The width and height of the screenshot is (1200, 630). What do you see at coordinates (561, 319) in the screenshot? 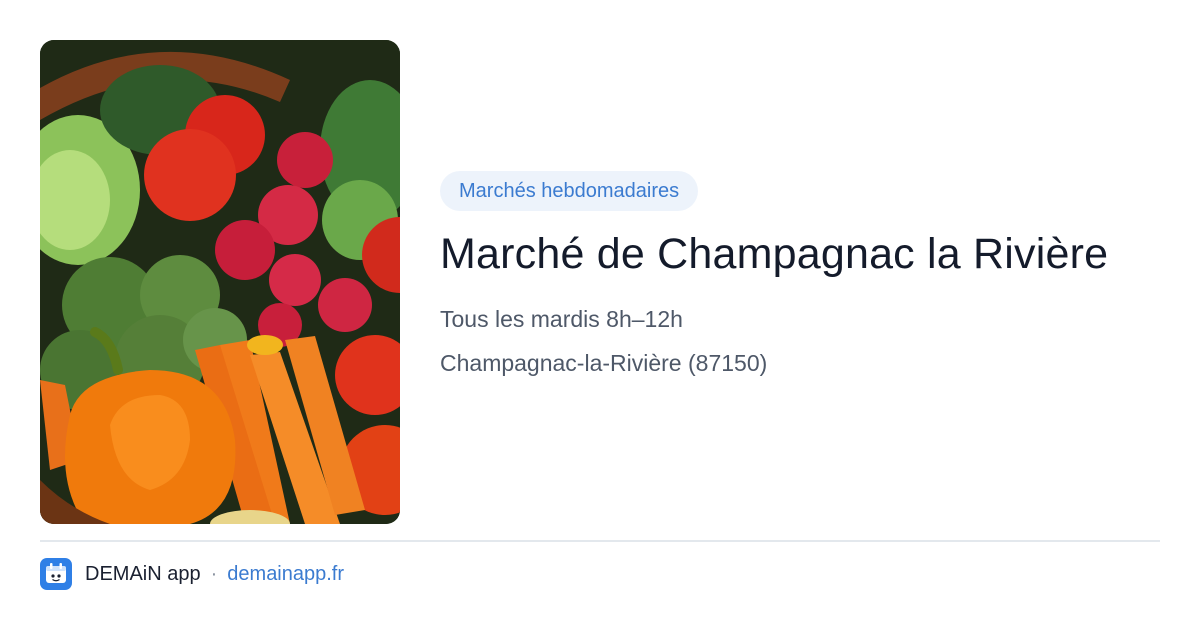
I see `schedule-text: Tous les mardis 8h–12h` at bounding box center [561, 319].